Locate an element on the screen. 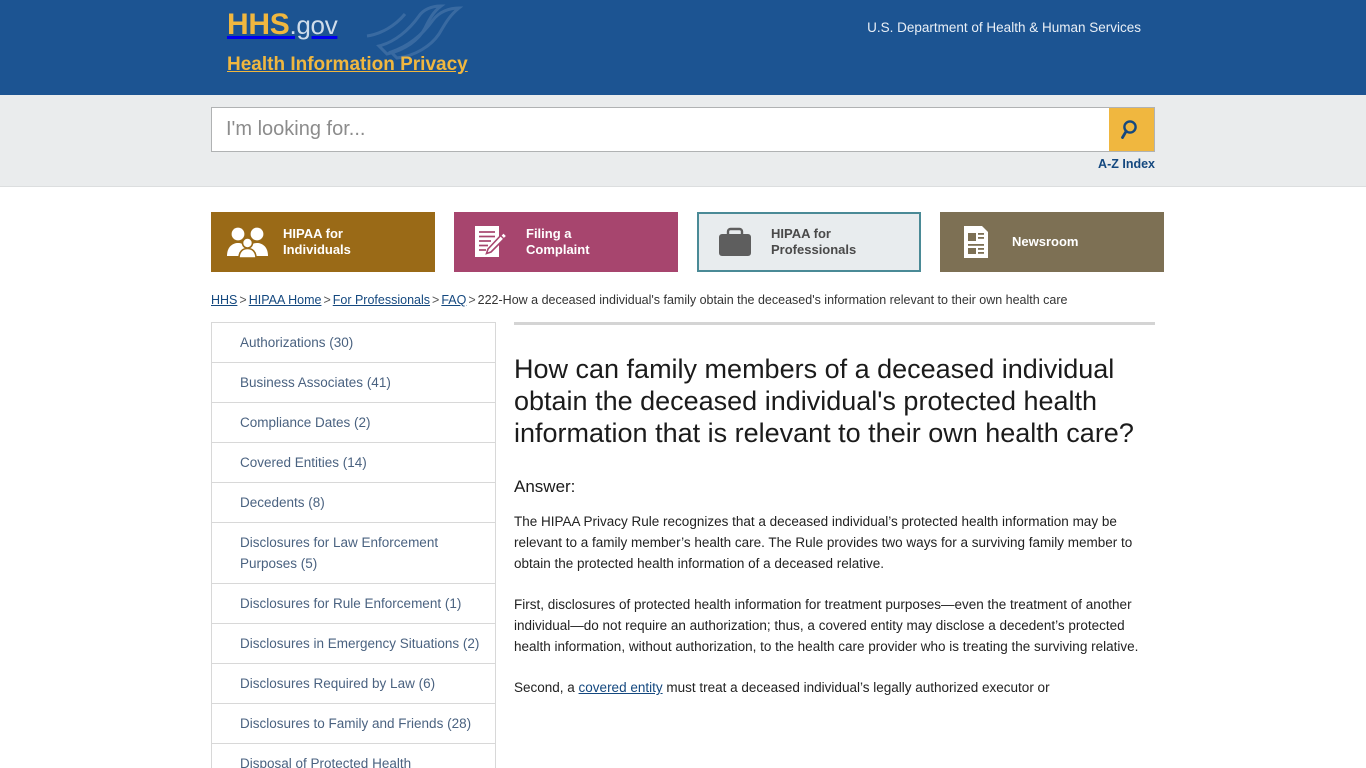 The image size is (1366, 768). hhs-gov-logo-text: HHS.gov is located at coordinates (282, 25).